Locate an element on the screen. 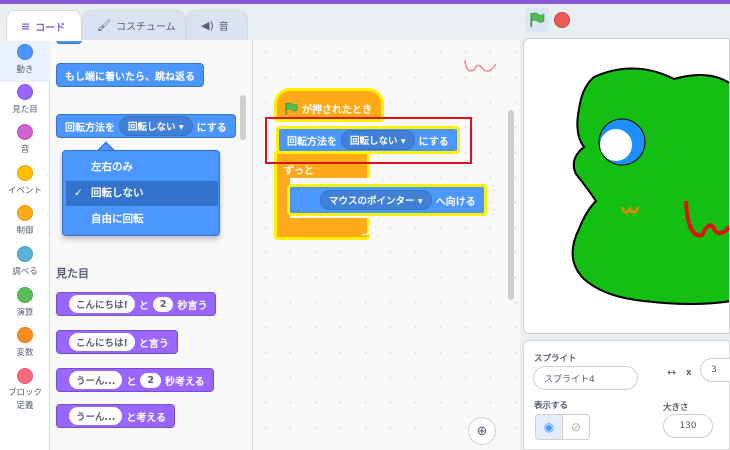 Image resolution: width=730 pixels, height=450 pixels. loop-arrow-icon: ⤴ is located at coordinates (367, 230).